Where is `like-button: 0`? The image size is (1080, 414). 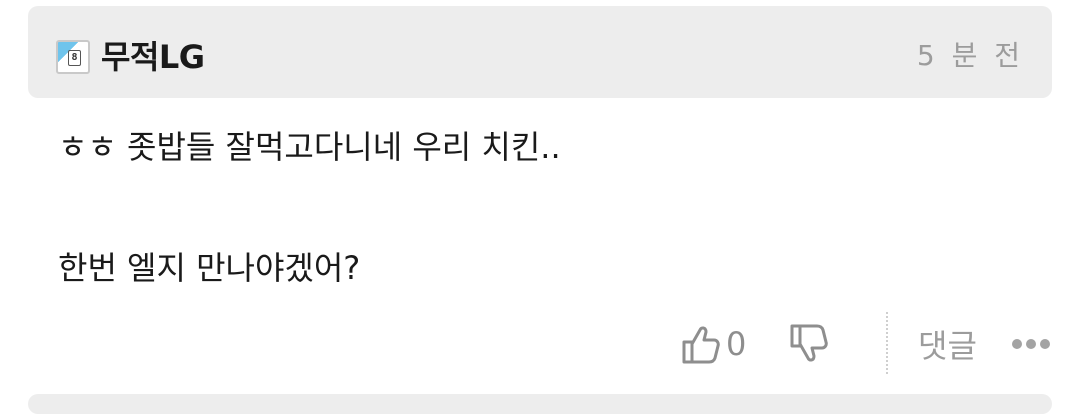
like-button: 0 is located at coordinates (713, 344).